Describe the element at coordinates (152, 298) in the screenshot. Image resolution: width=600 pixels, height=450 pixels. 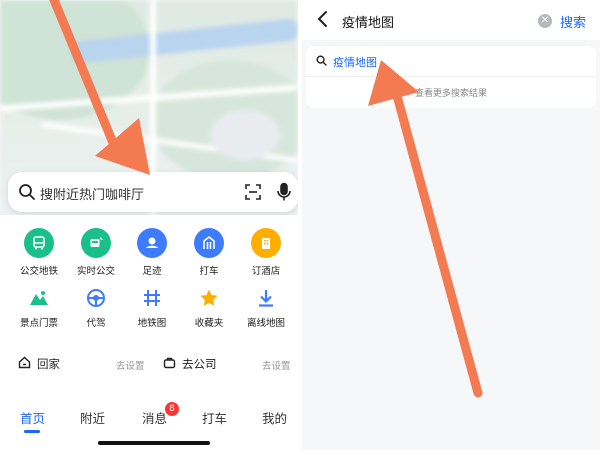
I see `metro-map-icon` at that location.